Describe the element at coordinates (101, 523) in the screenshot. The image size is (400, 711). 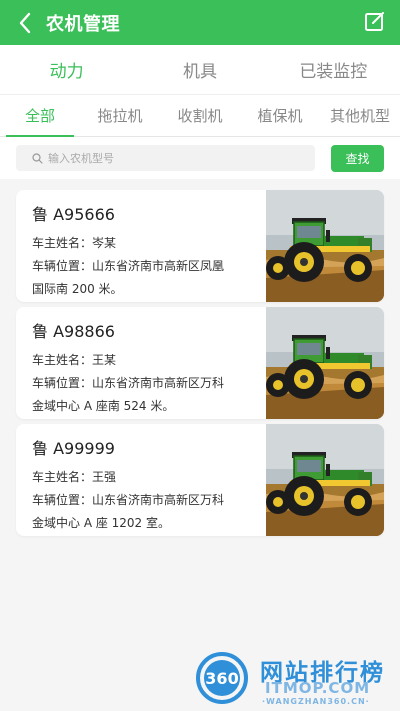
I see `vehicle-location-cont: 金域中心 A 座 1202 室。` at that location.